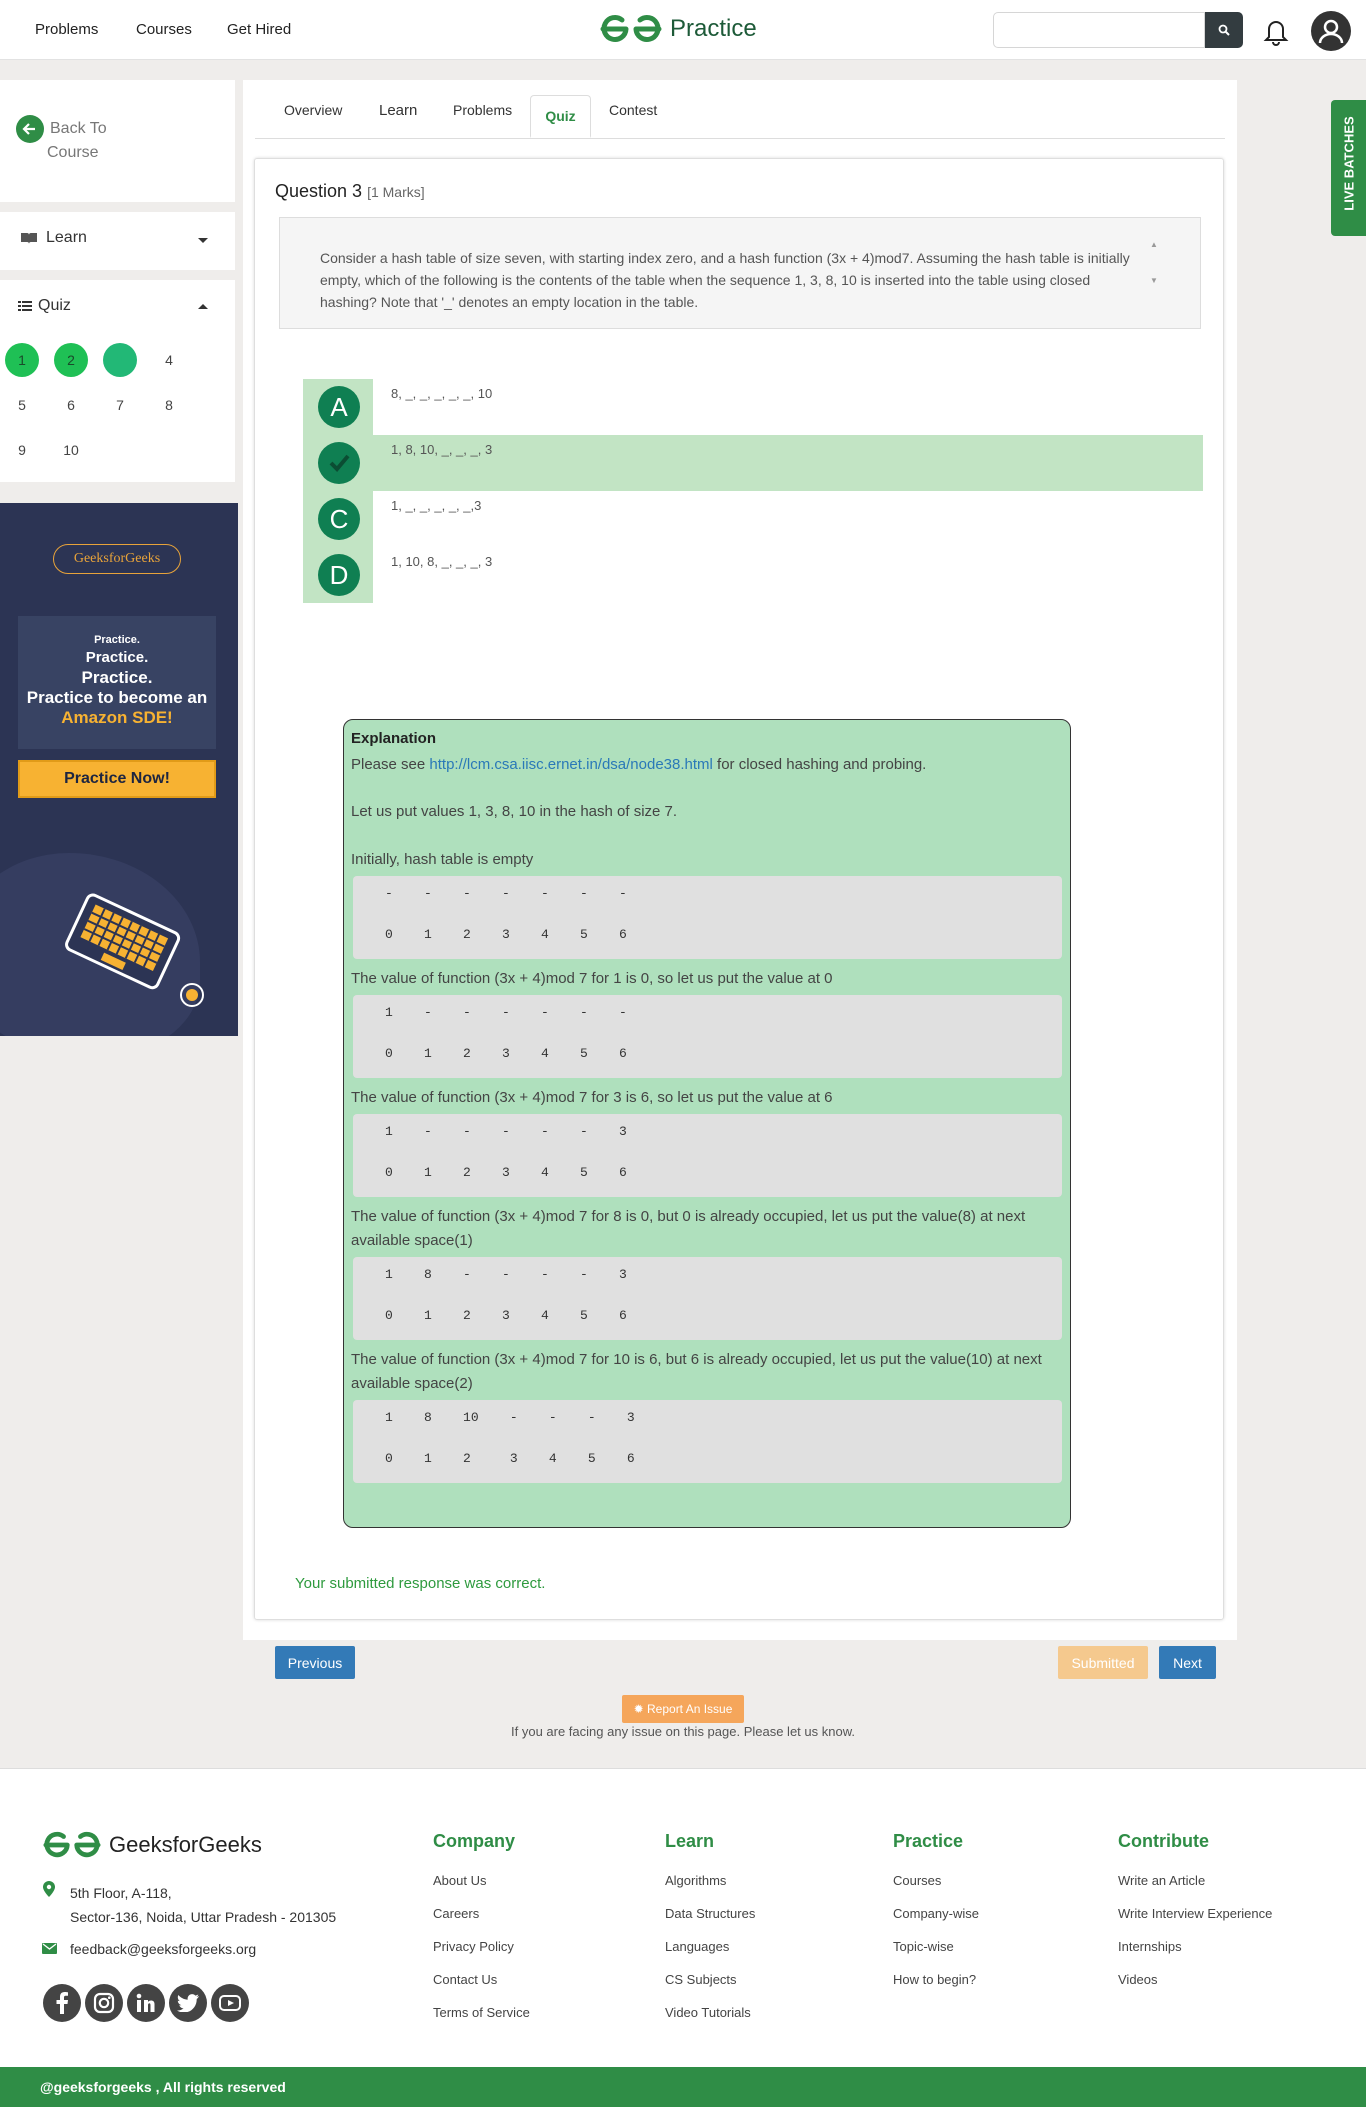 This screenshot has height=2107, width=1366. I want to click on question-number: 6, so click(71, 405).